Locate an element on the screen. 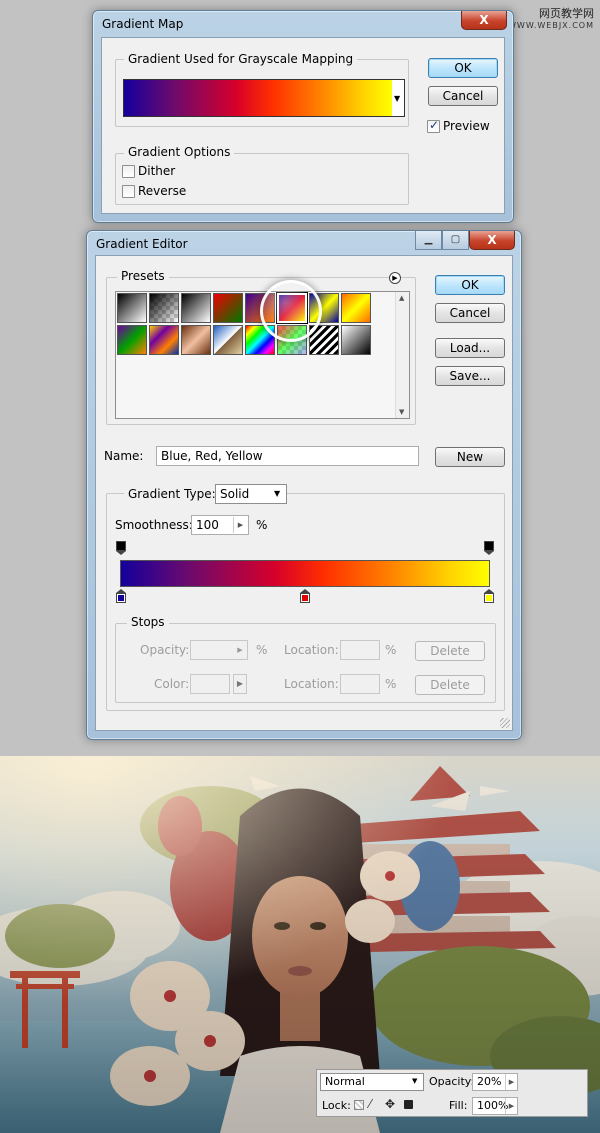 The width and height of the screenshot is (600, 1133). delete-opacity-stop-button: Delete is located at coordinates (450, 651).